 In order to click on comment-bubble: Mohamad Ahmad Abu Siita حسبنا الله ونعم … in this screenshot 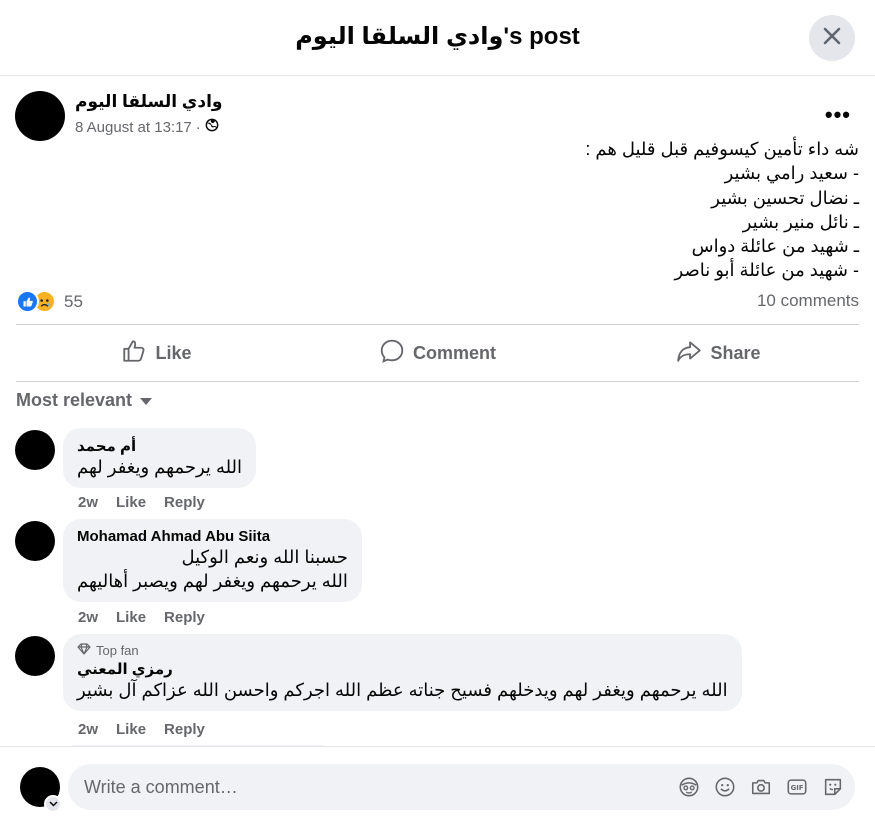, I will do `click(212, 560)`.